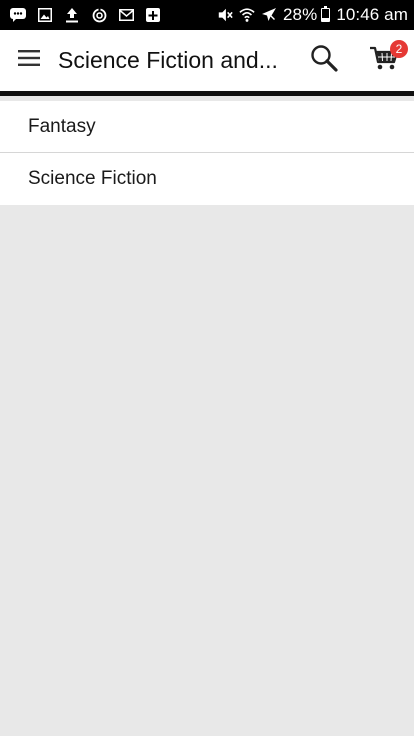 This screenshot has width=414, height=736. I want to click on search-icon, so click(324, 60).